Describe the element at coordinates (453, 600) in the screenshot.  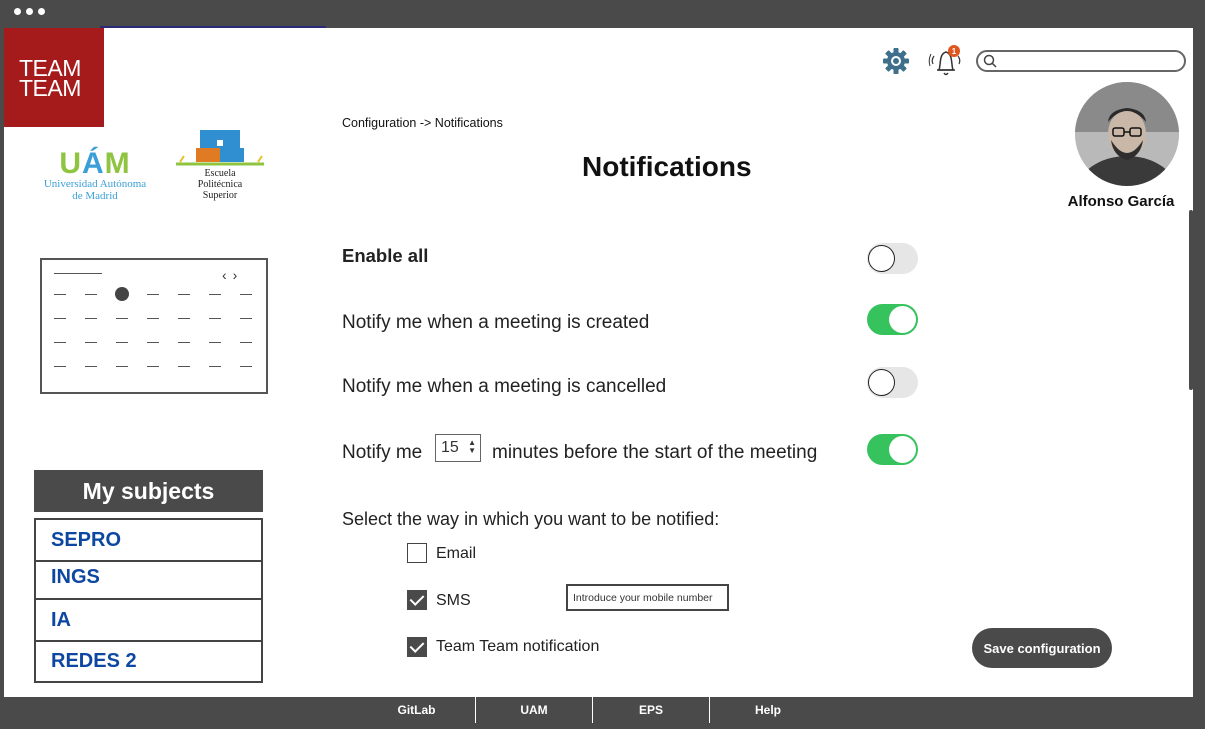
I see `sms-label: SMS` at that location.